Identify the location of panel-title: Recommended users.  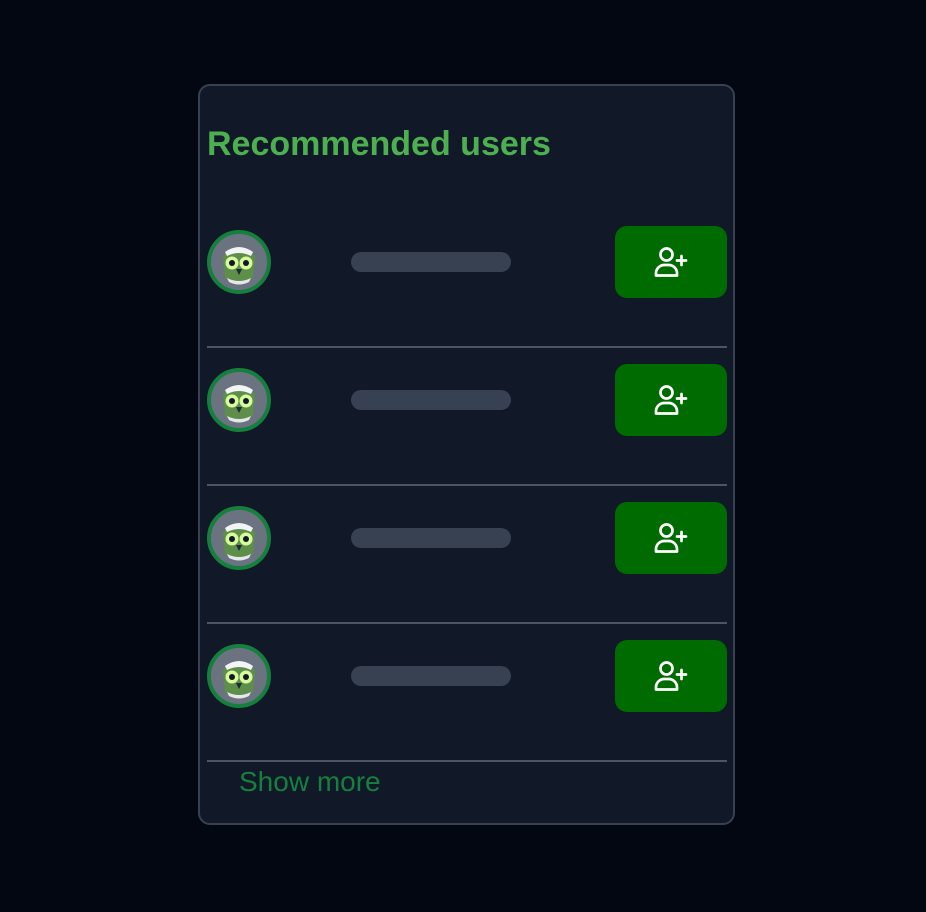
(379, 144).